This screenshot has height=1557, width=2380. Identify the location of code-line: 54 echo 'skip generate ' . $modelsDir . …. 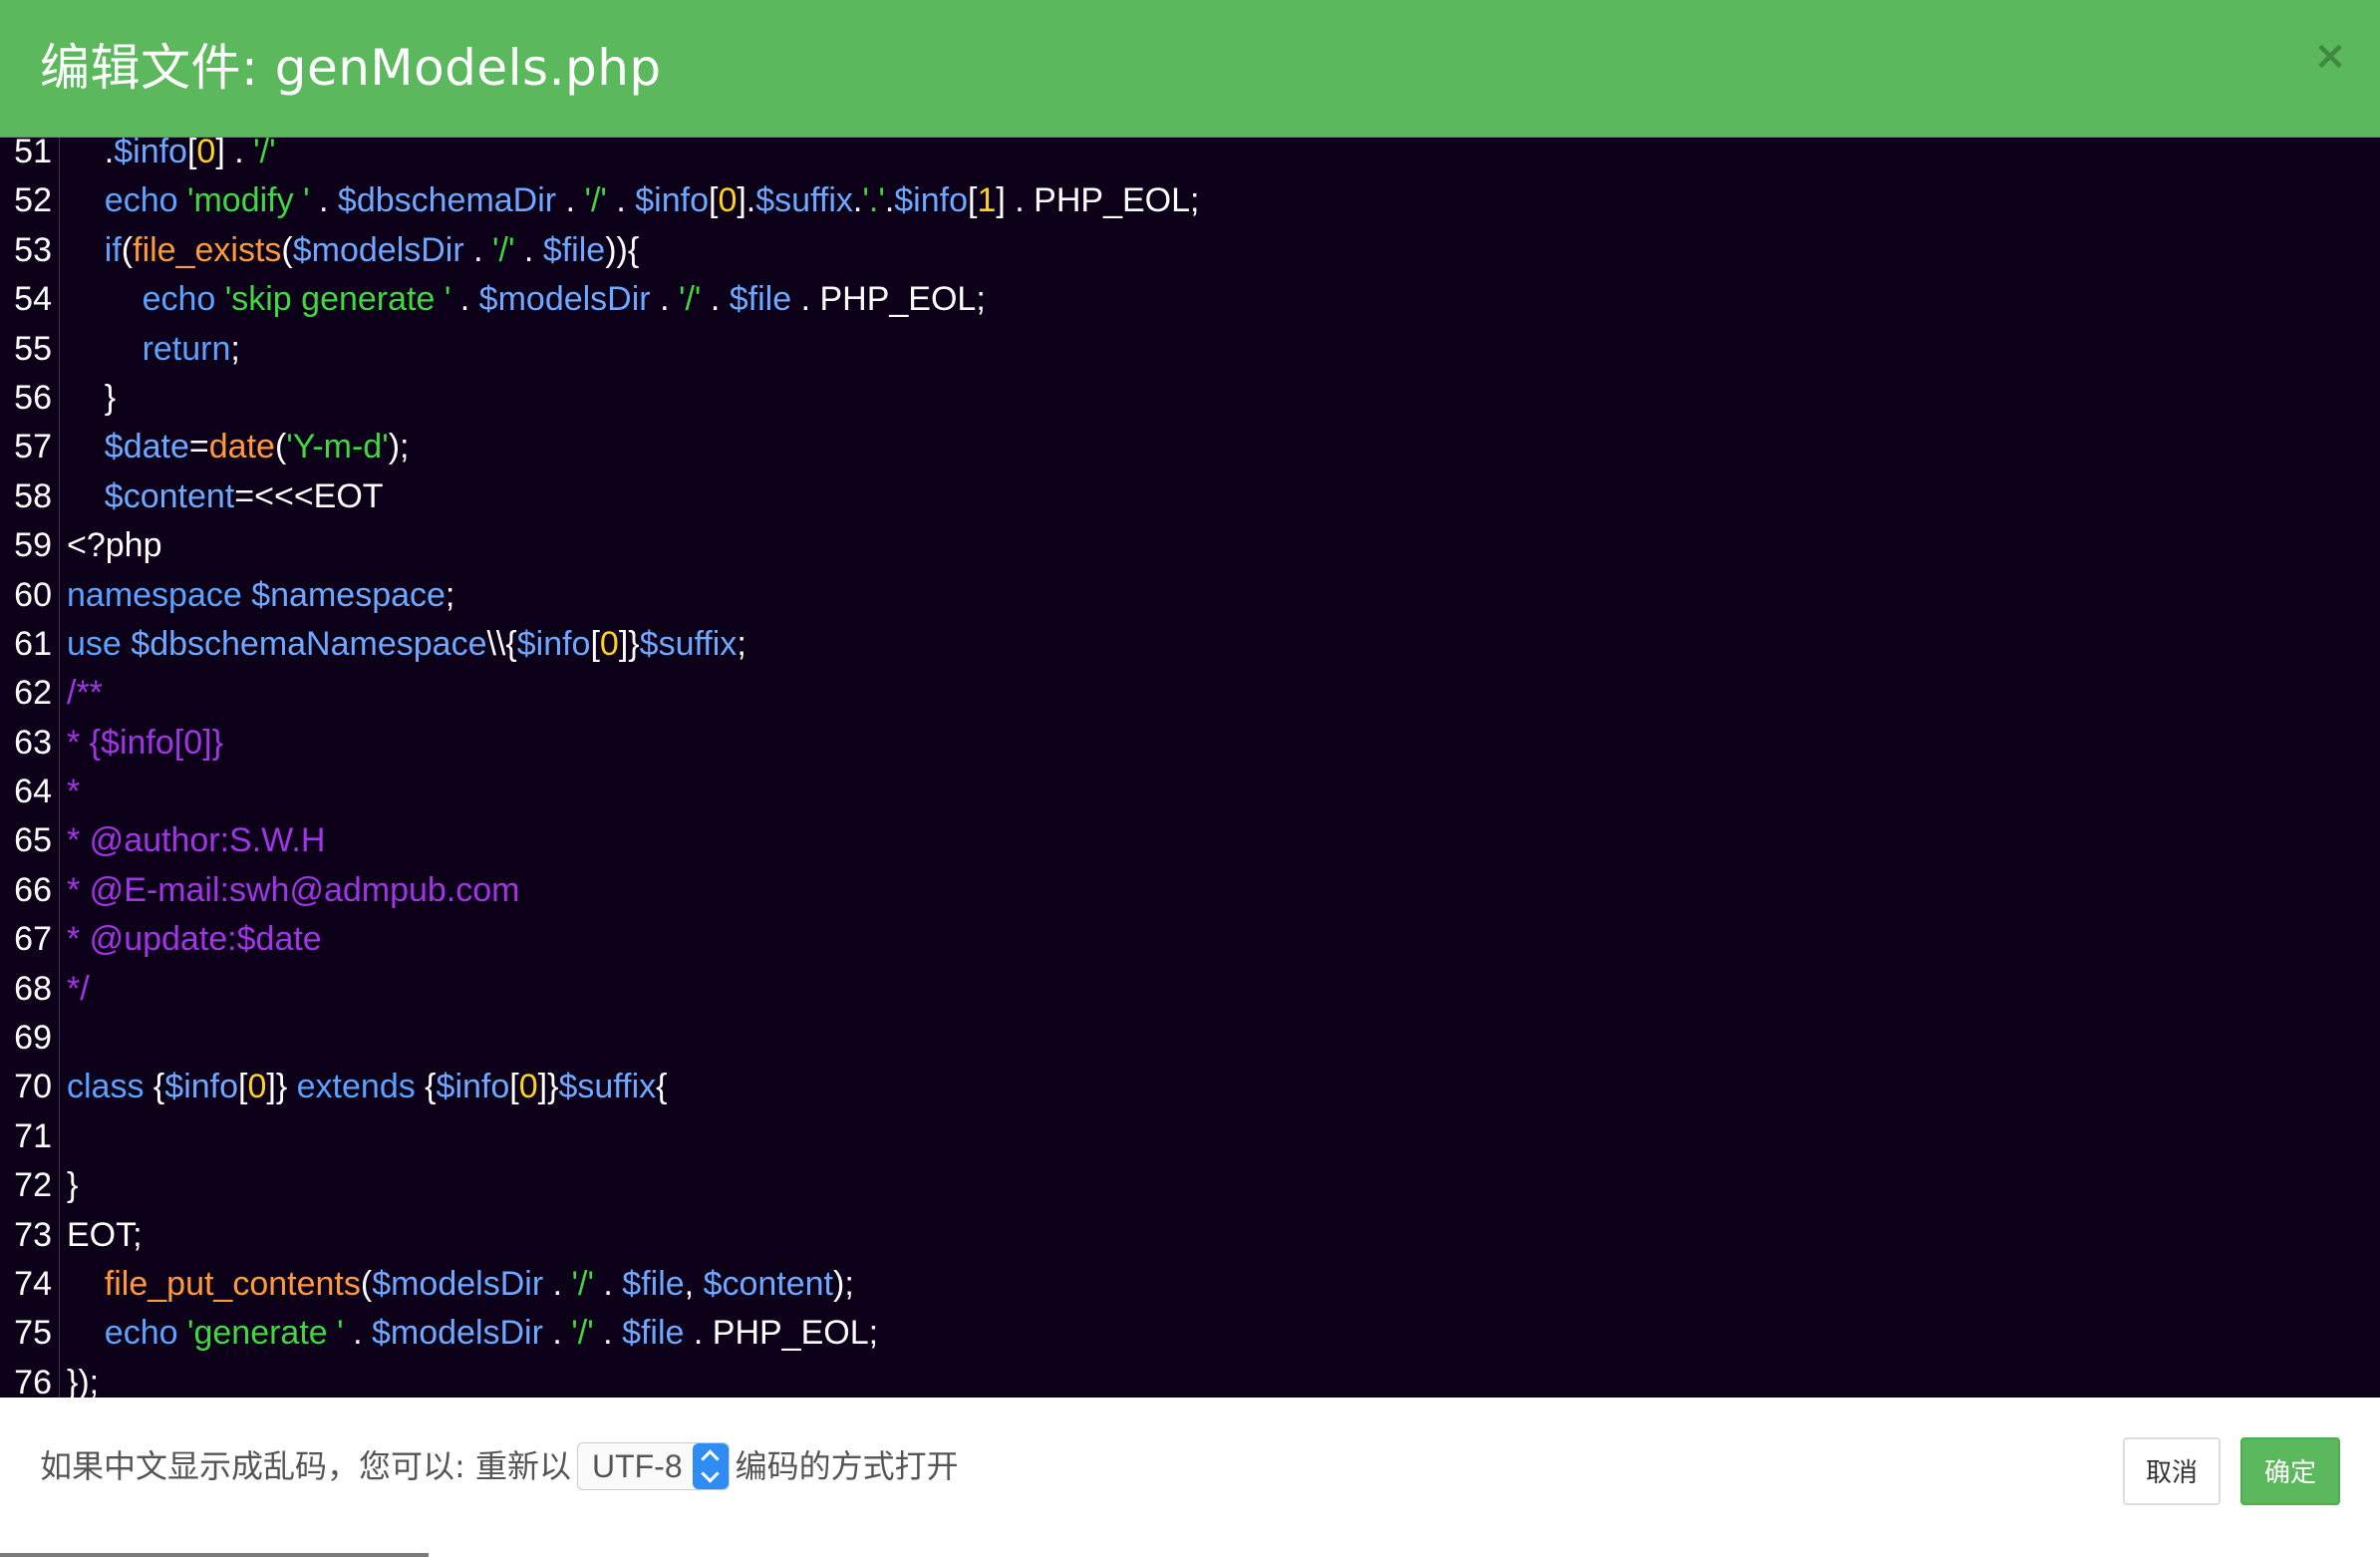
(1190, 300).